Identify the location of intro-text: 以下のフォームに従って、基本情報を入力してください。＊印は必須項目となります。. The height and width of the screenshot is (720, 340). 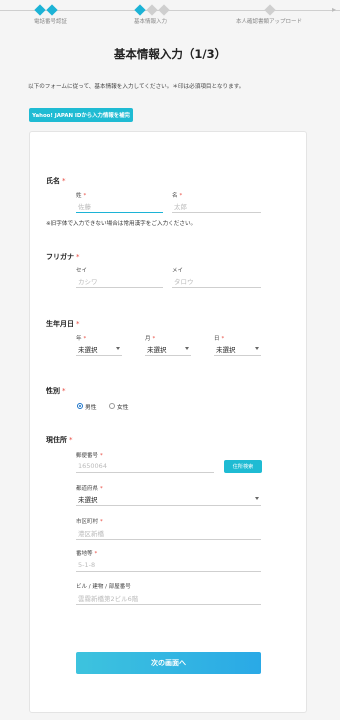
(136, 87).